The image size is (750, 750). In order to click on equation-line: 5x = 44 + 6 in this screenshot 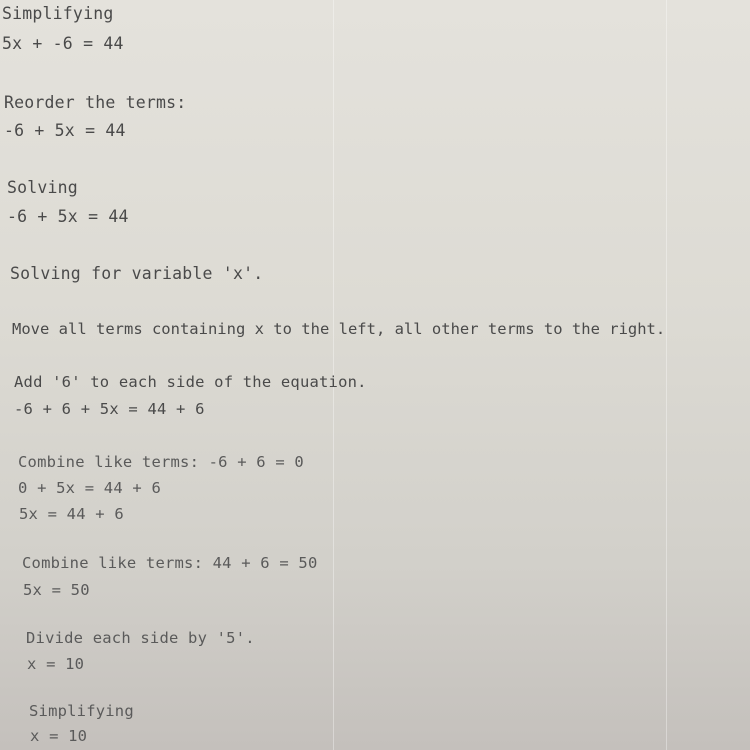, I will do `click(71, 514)`.